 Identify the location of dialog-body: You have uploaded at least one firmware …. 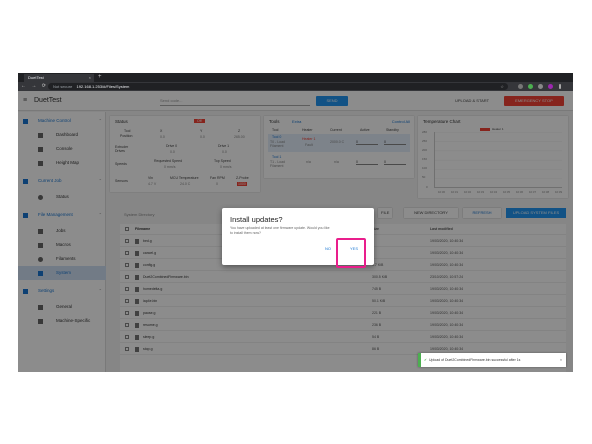
(280, 230).